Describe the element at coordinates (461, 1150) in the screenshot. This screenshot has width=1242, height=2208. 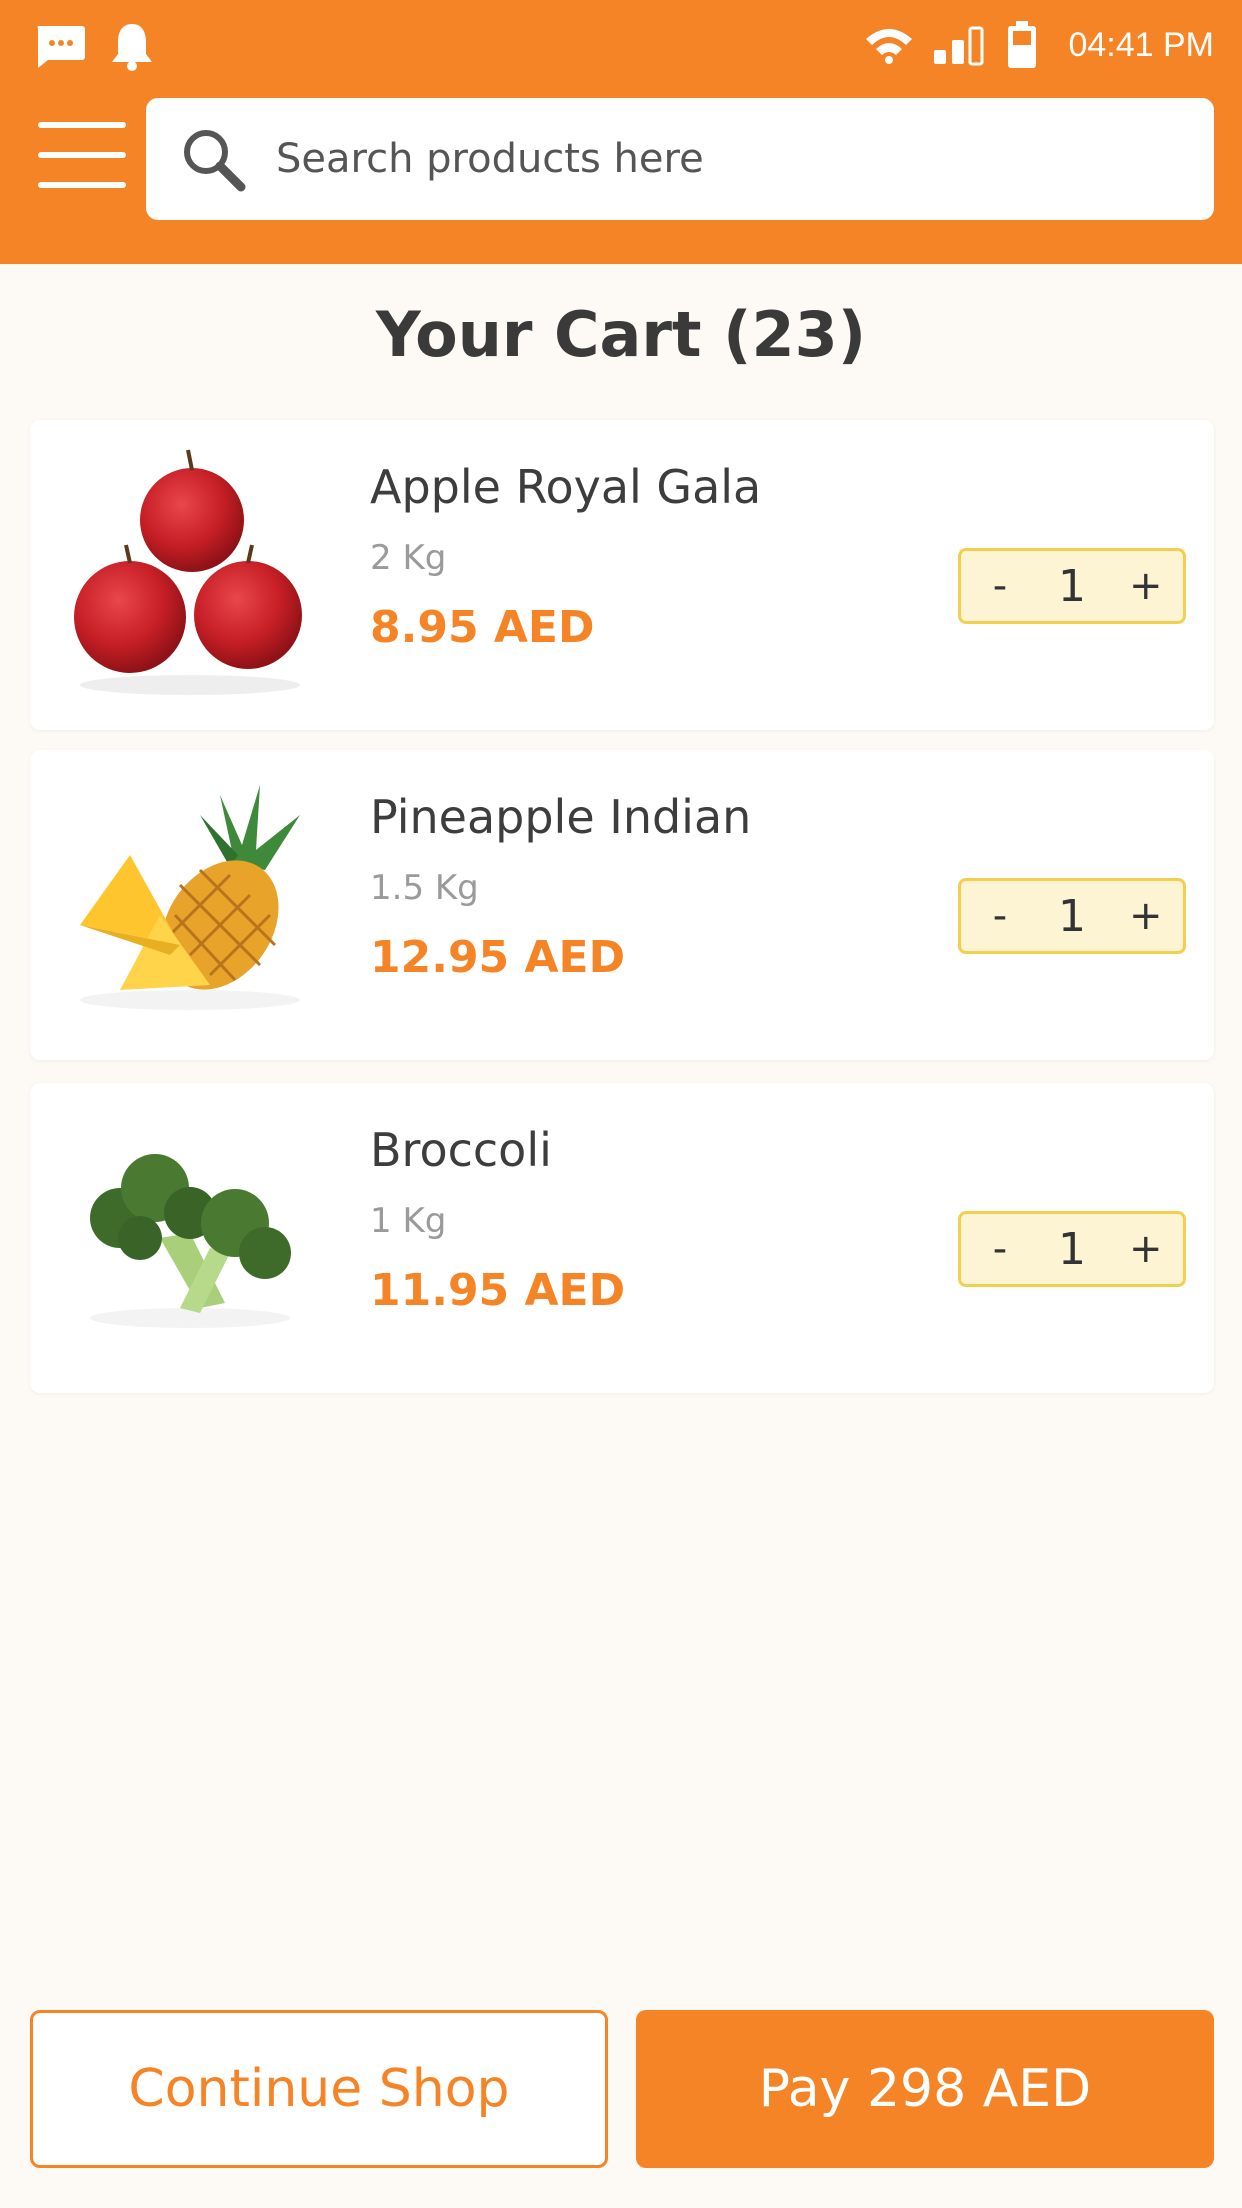
I see `product-name: Broccoli` at that location.